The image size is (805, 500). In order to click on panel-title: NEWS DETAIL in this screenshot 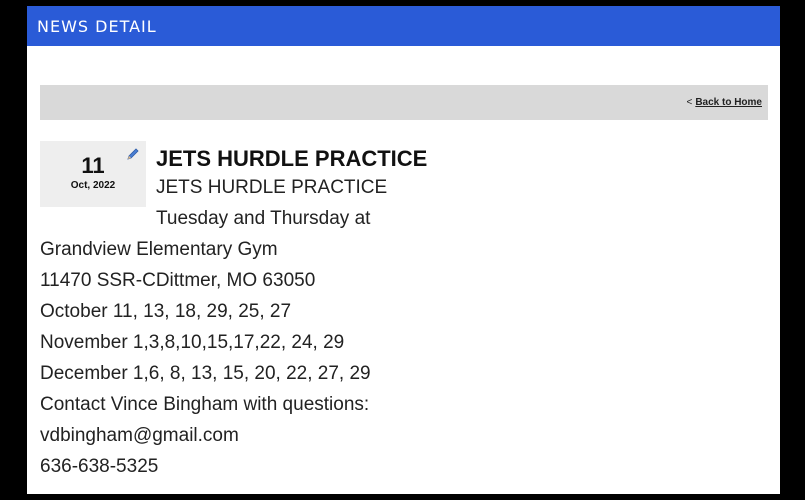, I will do `click(97, 26)`.